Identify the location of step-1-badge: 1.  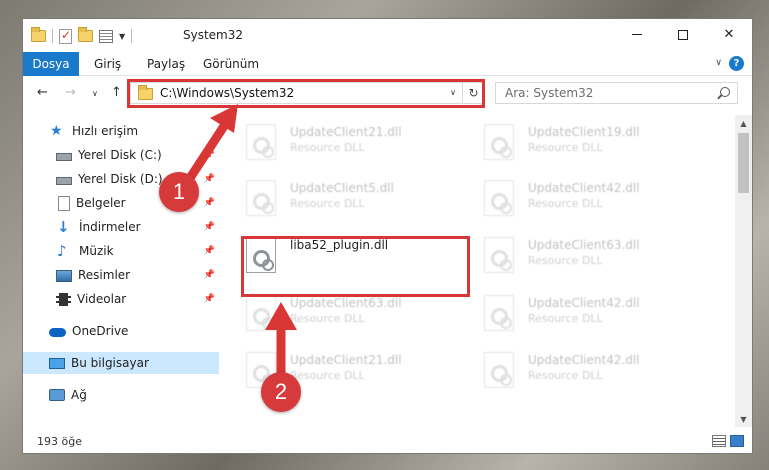
(179, 192).